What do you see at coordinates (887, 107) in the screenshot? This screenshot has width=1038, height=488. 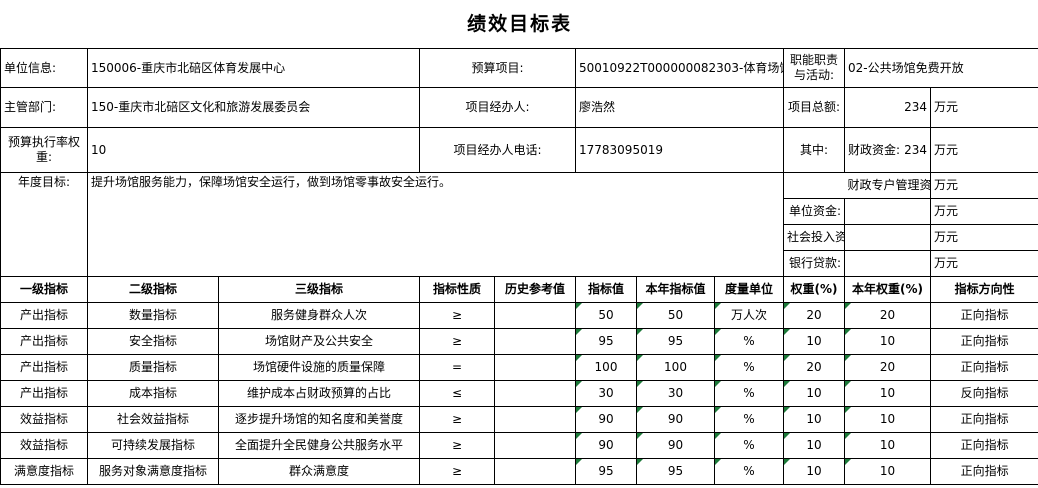 I see `total-value: 234` at bounding box center [887, 107].